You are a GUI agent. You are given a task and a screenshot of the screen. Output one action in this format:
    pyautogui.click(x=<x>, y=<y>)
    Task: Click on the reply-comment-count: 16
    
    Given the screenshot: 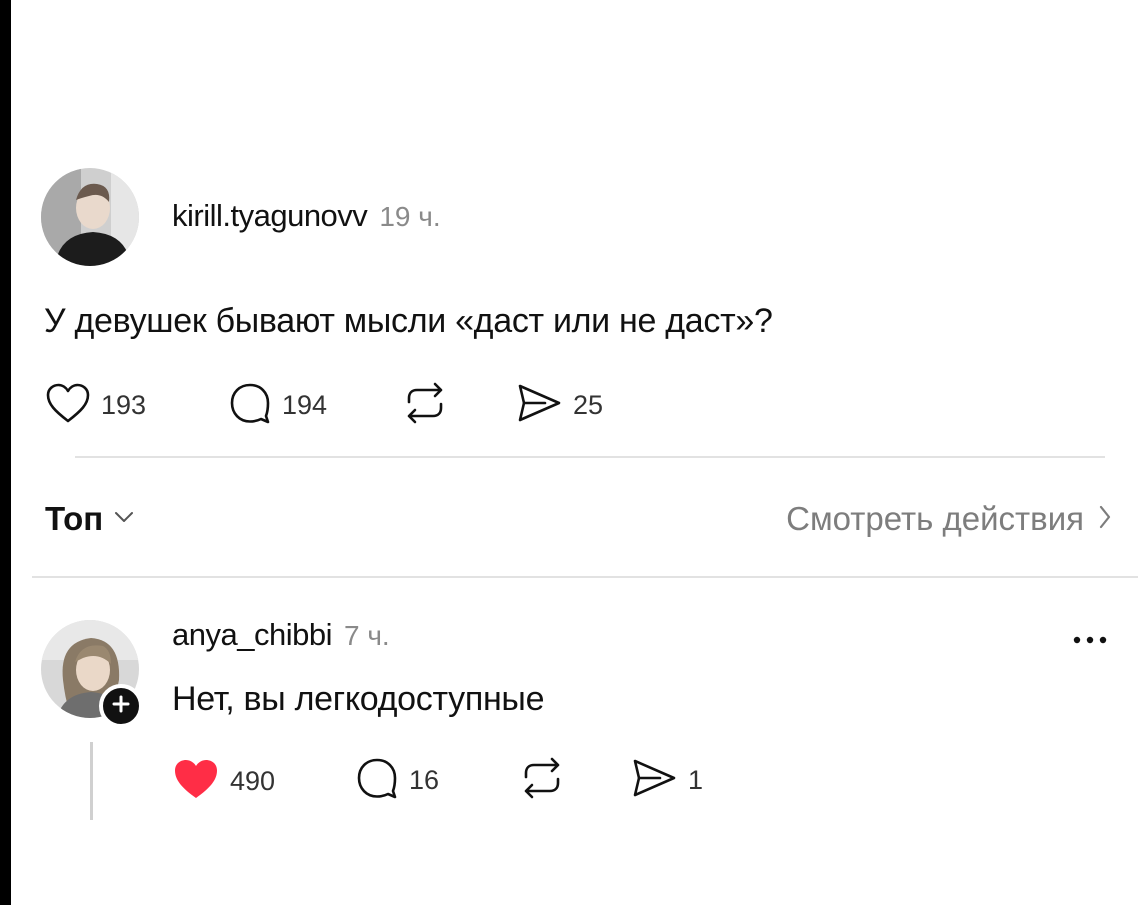 What is the action you would take?
    pyautogui.click(x=424, y=780)
    